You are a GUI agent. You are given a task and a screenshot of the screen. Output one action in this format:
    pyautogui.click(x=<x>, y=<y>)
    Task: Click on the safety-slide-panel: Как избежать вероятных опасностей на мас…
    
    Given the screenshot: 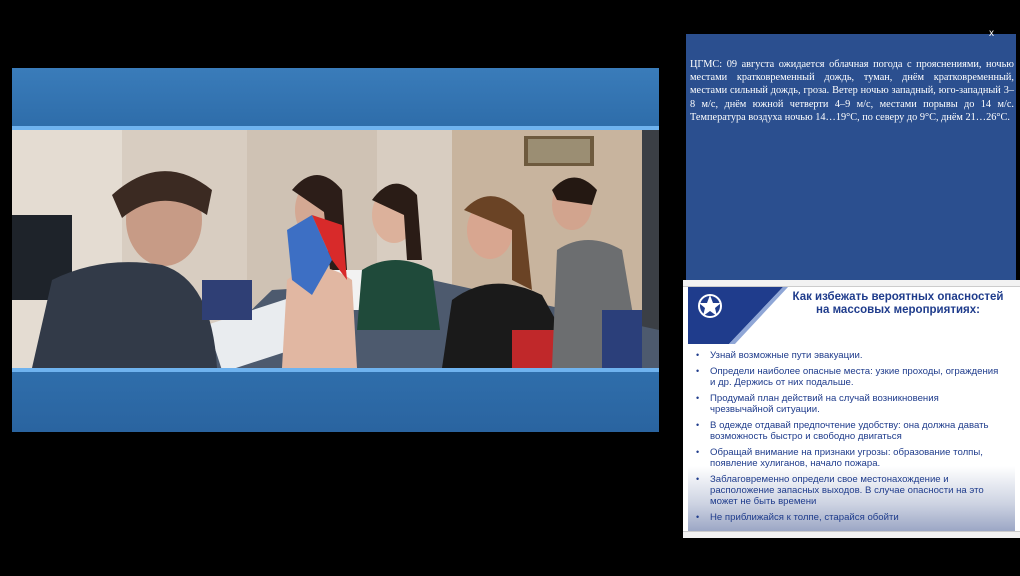 What is the action you would take?
    pyautogui.click(x=851, y=409)
    